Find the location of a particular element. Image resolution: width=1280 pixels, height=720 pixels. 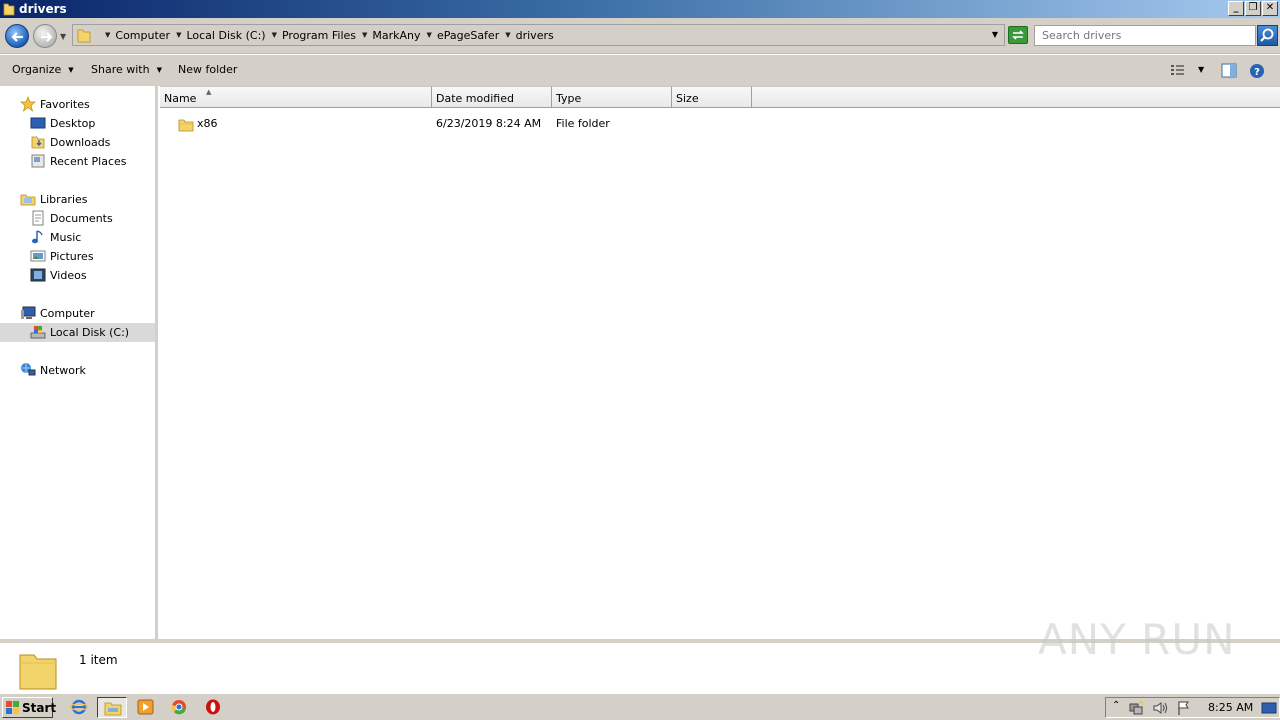

taskbar-explorer is located at coordinates (112, 707).